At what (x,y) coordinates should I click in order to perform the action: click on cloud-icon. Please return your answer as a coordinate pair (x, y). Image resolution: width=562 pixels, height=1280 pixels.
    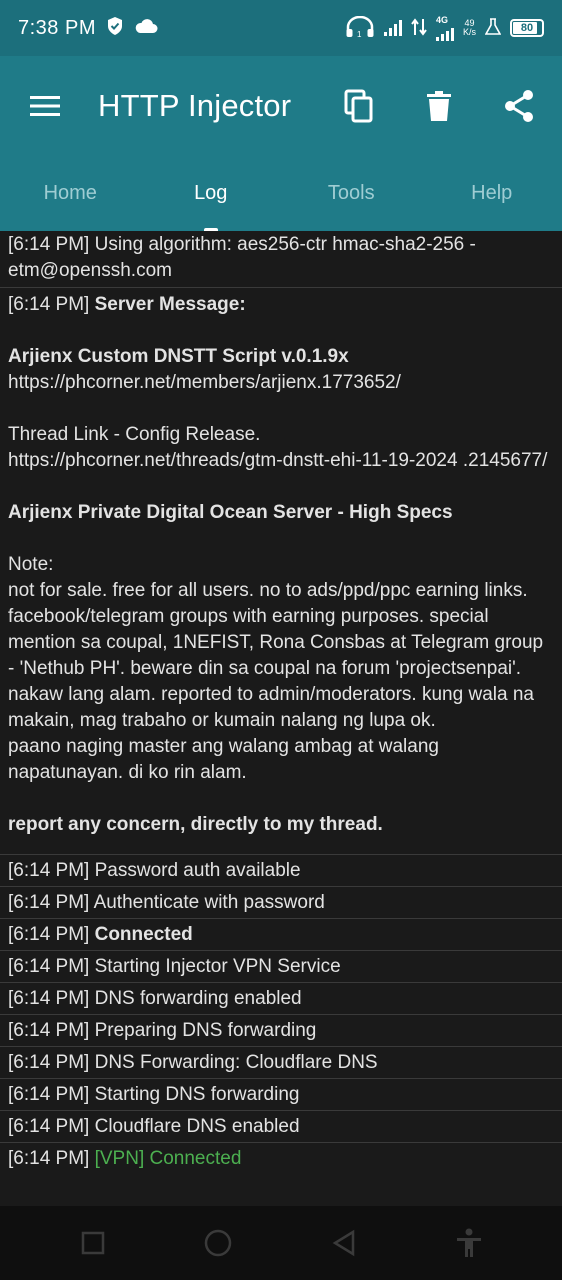
    Looking at the image, I should click on (146, 28).